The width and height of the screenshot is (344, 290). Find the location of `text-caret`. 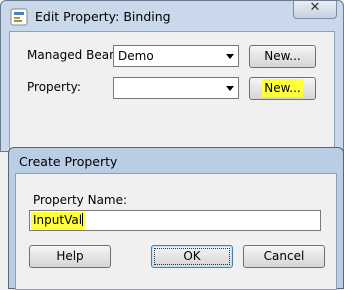

text-caret is located at coordinates (83, 219).